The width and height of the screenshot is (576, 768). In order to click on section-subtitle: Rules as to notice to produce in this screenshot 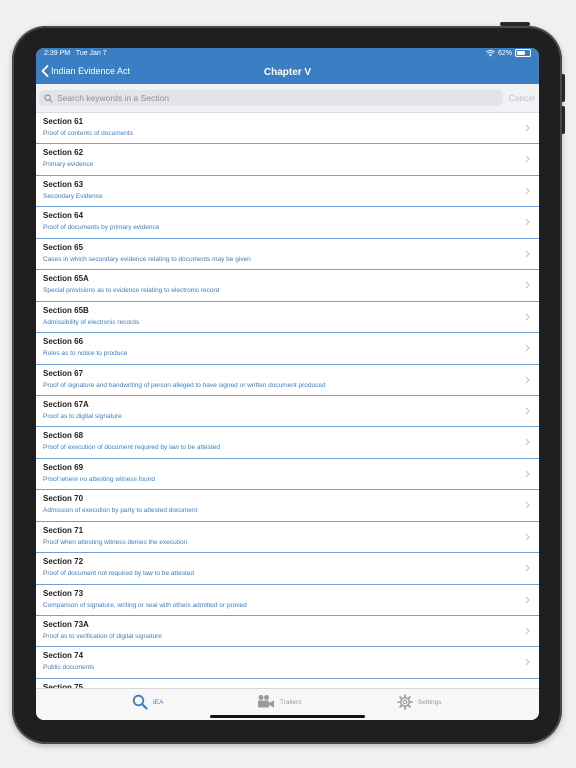, I will do `click(85, 354)`.